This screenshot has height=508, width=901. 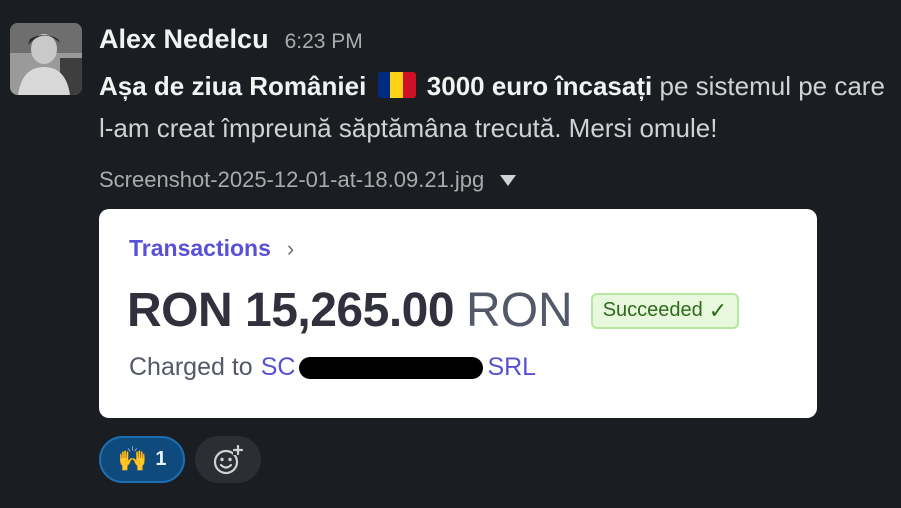 I want to click on smiley-plus-icon, so click(x=228, y=459).